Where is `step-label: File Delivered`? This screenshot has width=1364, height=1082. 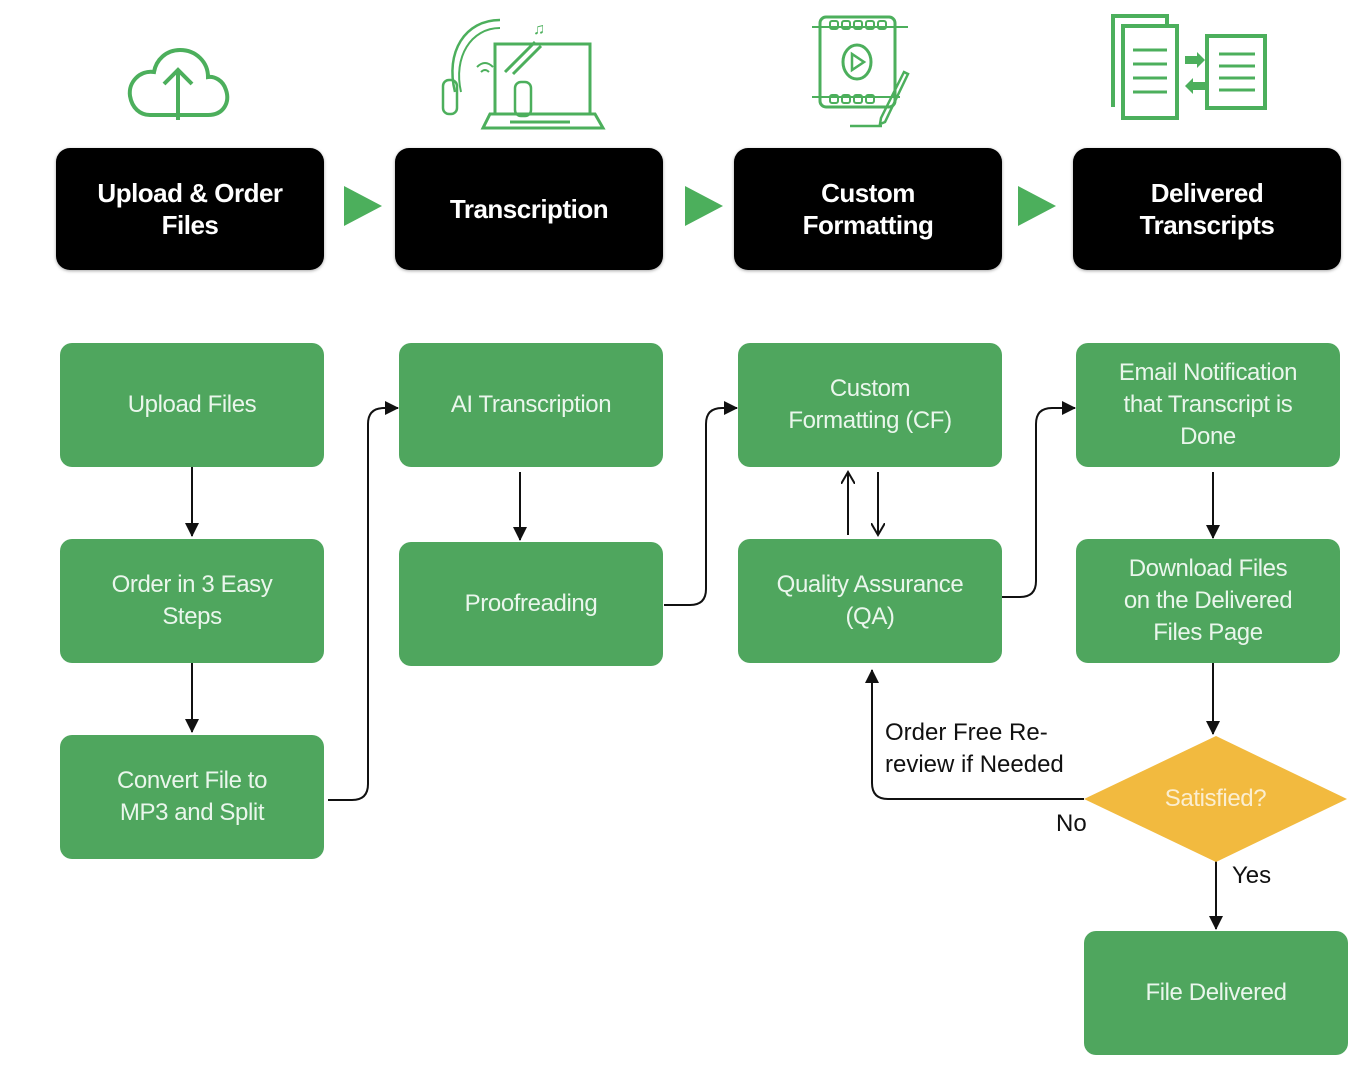 step-label: File Delivered is located at coordinates (1216, 992).